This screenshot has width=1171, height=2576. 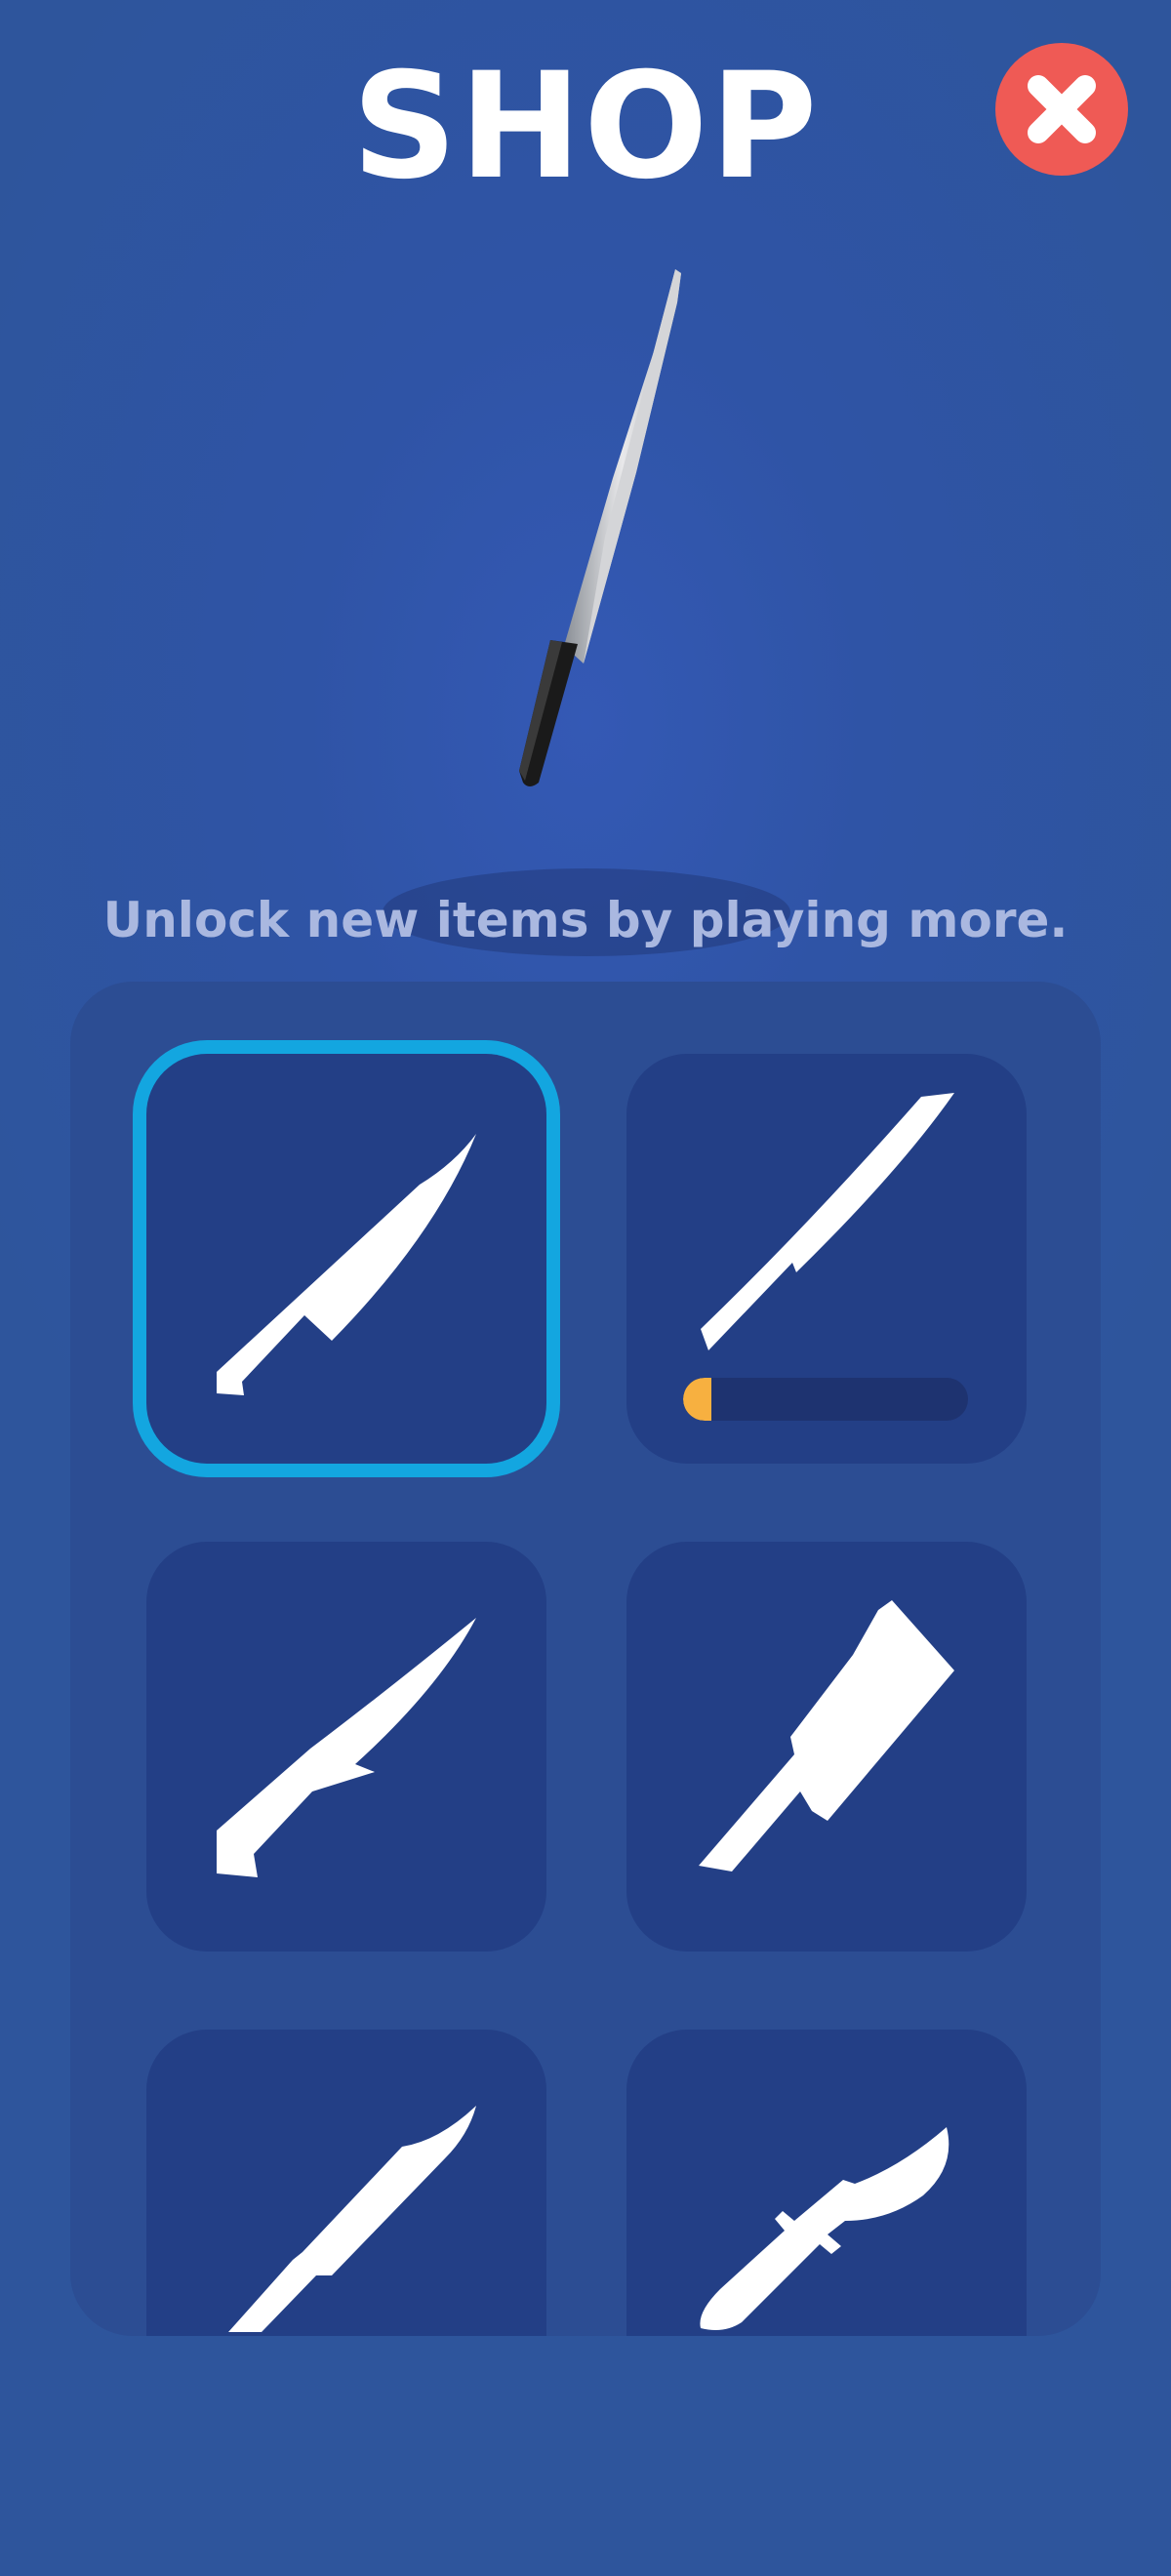 I want to click on knife-preview-image, so click(x=600, y=527).